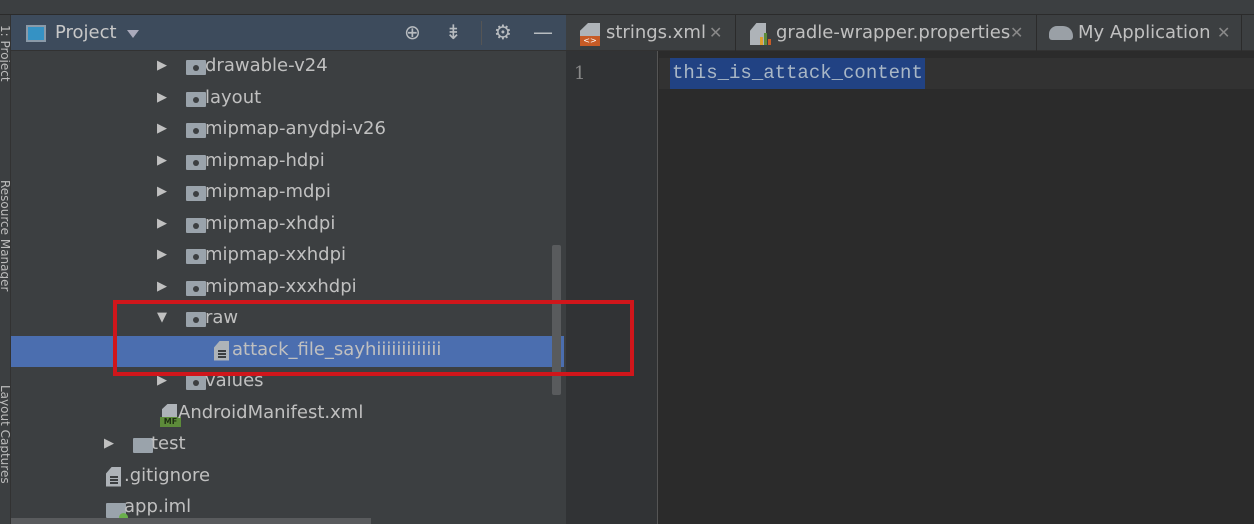 This screenshot has width=1254, height=524. Describe the element at coordinates (287, 477) in the screenshot. I see `tree-item: .gitignore` at that location.